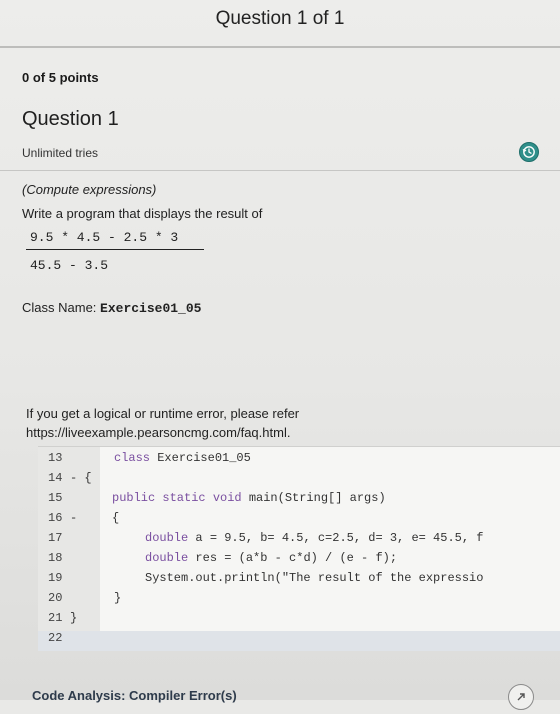 The image size is (560, 714). I want to click on expression-denominator: 45.5 - 3.5, so click(69, 265).